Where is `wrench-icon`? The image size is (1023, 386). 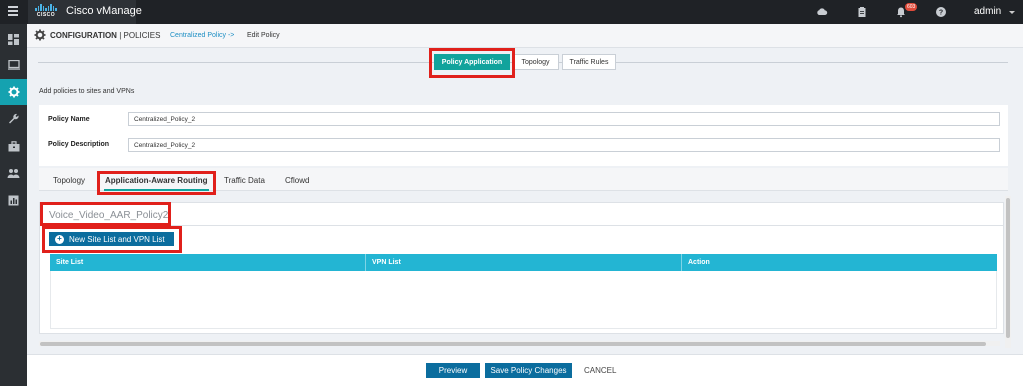
wrench-icon is located at coordinates (13, 118).